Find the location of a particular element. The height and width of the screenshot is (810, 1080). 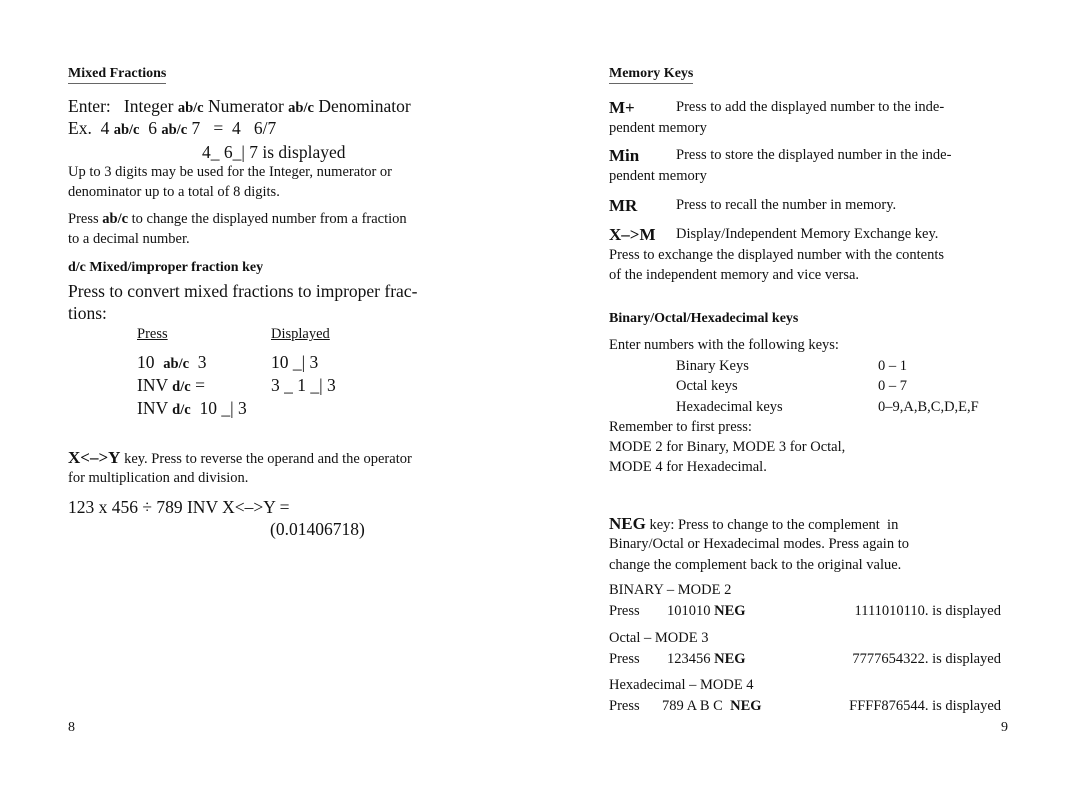

example-mode: Hexadecimal – MODE 4 is located at coordinates (681, 685).